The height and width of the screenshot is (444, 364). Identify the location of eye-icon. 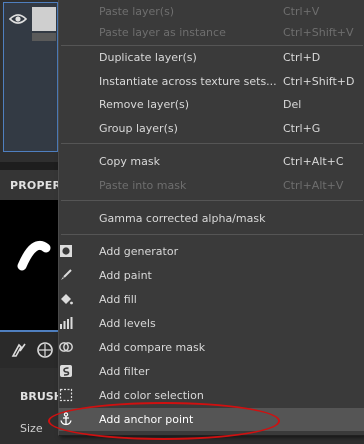
(18, 19).